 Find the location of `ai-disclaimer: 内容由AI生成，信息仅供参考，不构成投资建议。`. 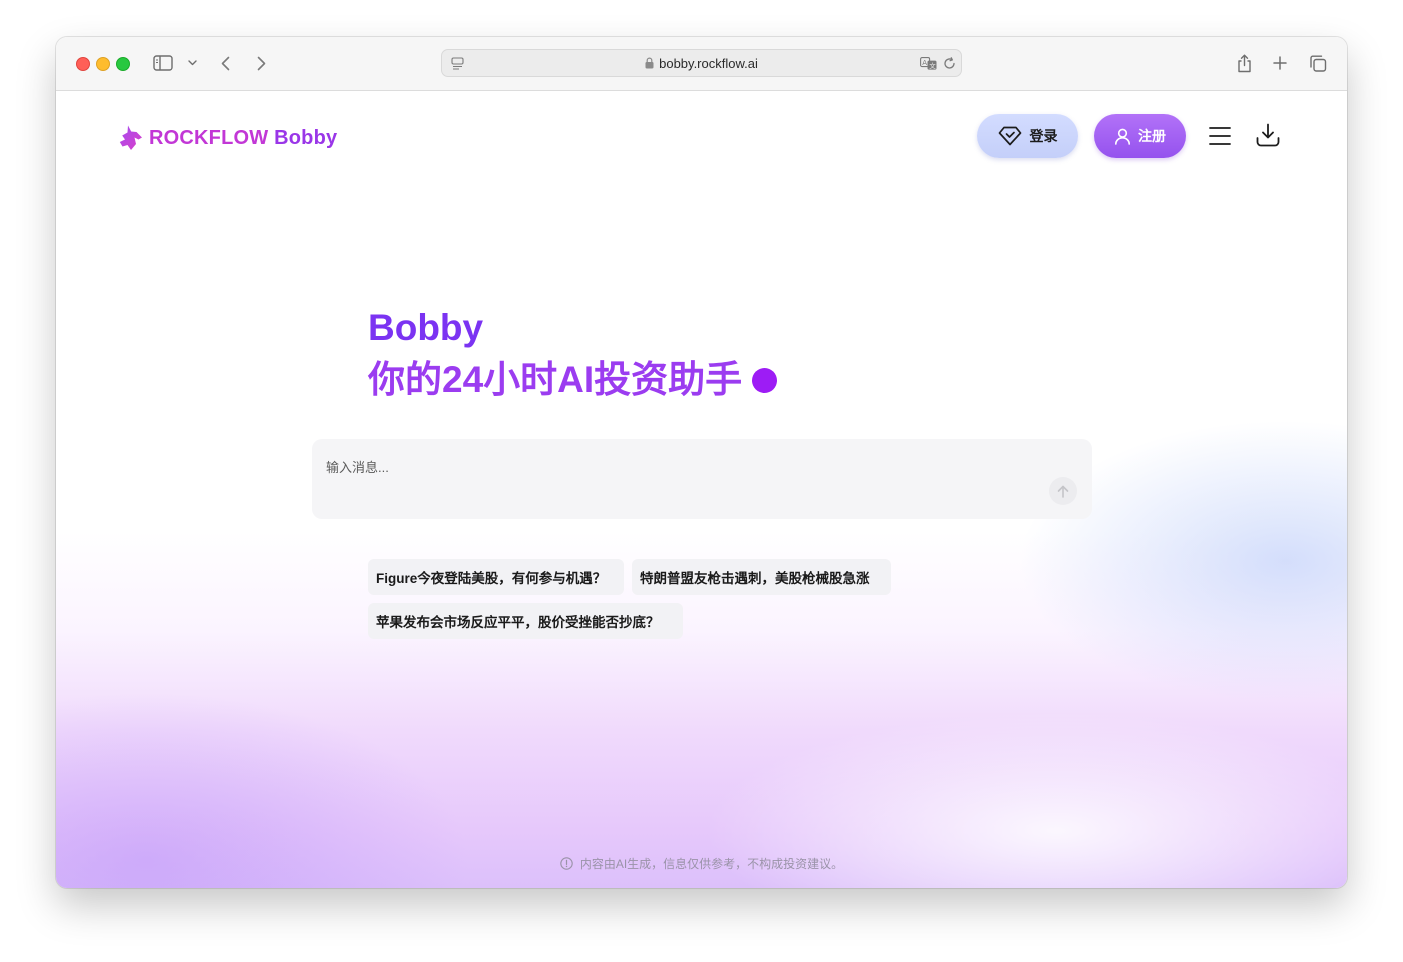

ai-disclaimer: 内容由AI生成，信息仅供参考，不构成投资建议。 is located at coordinates (701, 863).